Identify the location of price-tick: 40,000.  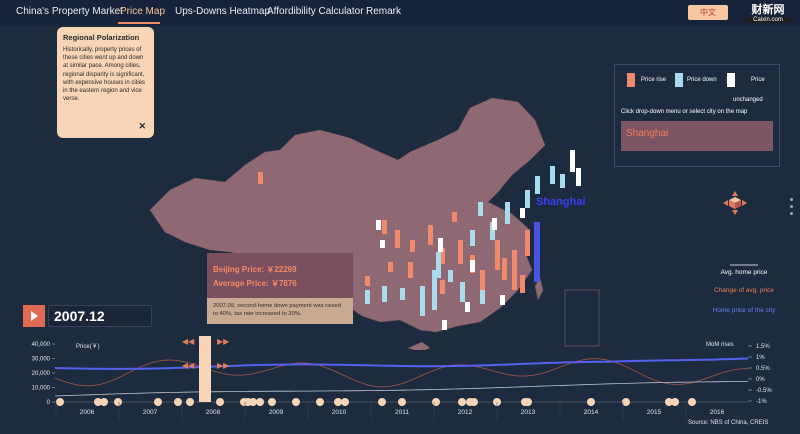
(41, 345).